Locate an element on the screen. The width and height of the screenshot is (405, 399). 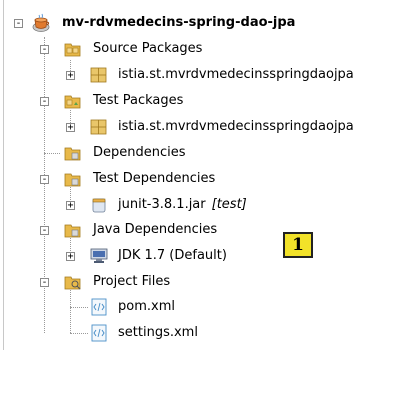
root-project-label: mv-rdvmedecins-spring-dao-jpa is located at coordinates (178, 23).